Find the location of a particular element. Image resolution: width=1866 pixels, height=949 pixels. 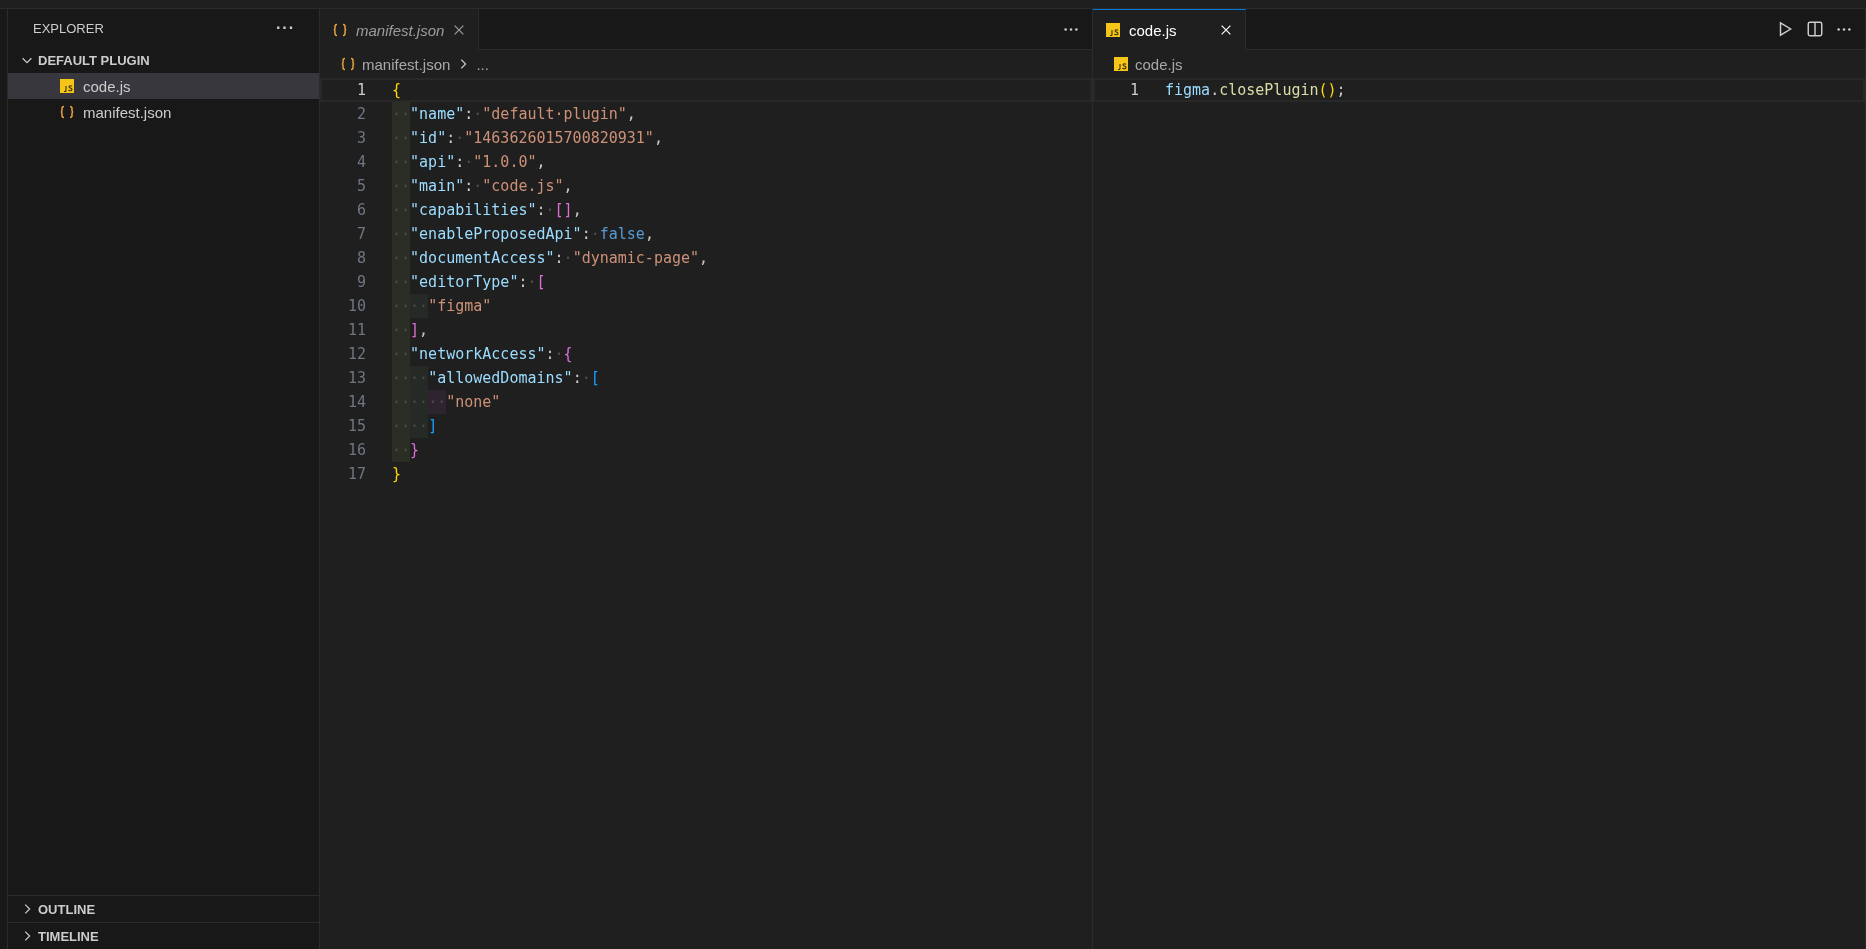

code-line: ··"id":·"1463626015700820931", is located at coordinates (527, 138).